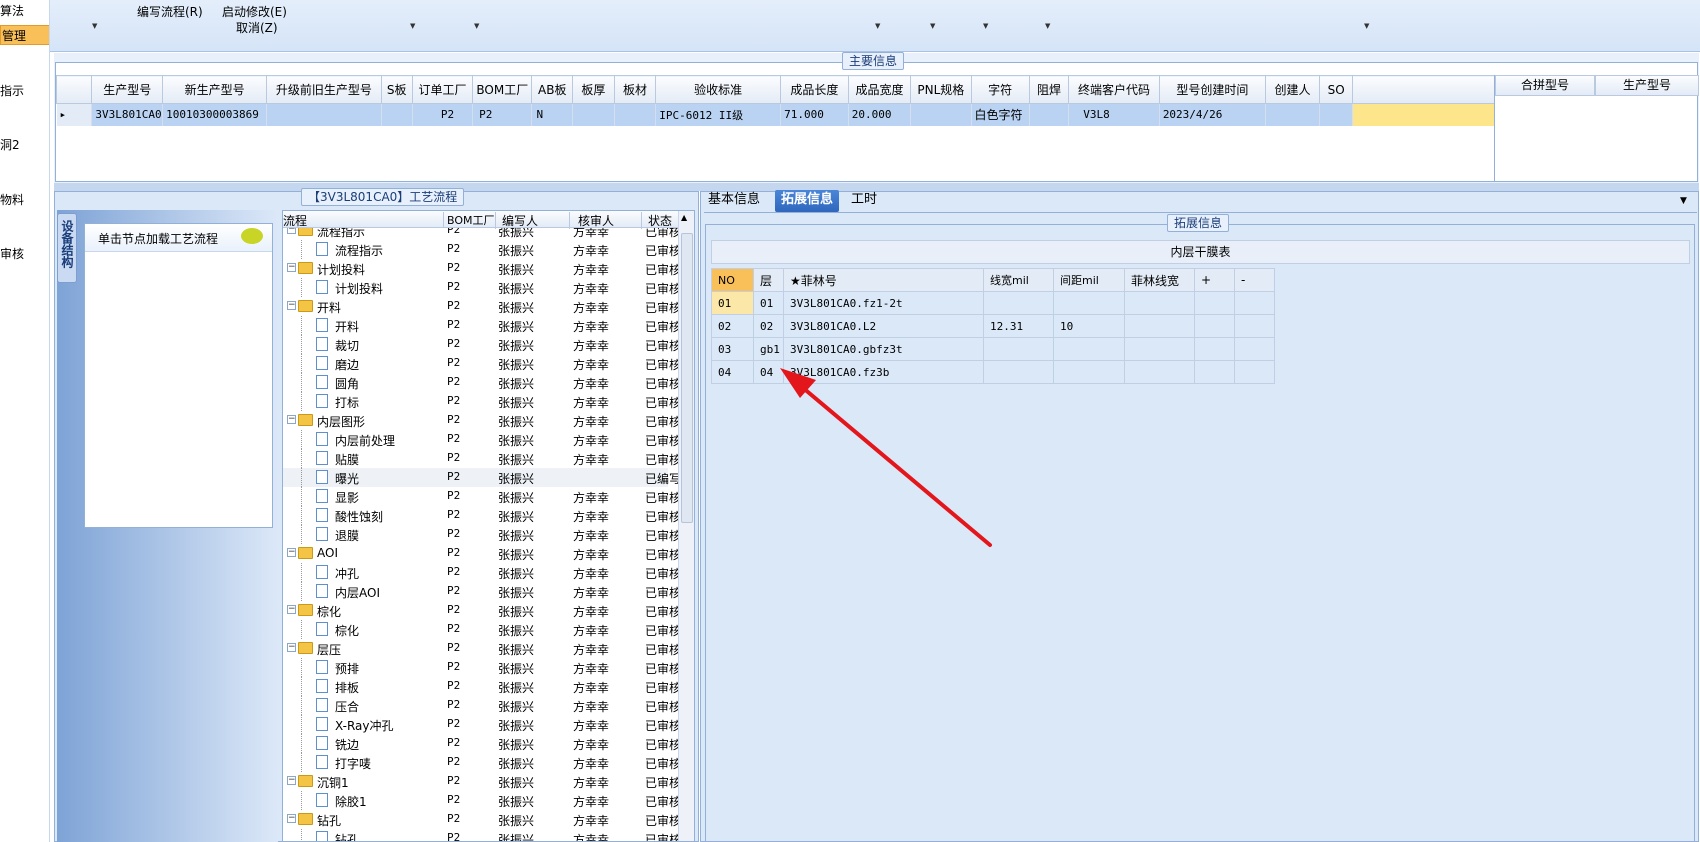 Image resolution: width=1700 pixels, height=842 pixels. I want to click on tree-row: − 内层图形 P2 张振兴 方幸幸 已审核, so click(480, 420).